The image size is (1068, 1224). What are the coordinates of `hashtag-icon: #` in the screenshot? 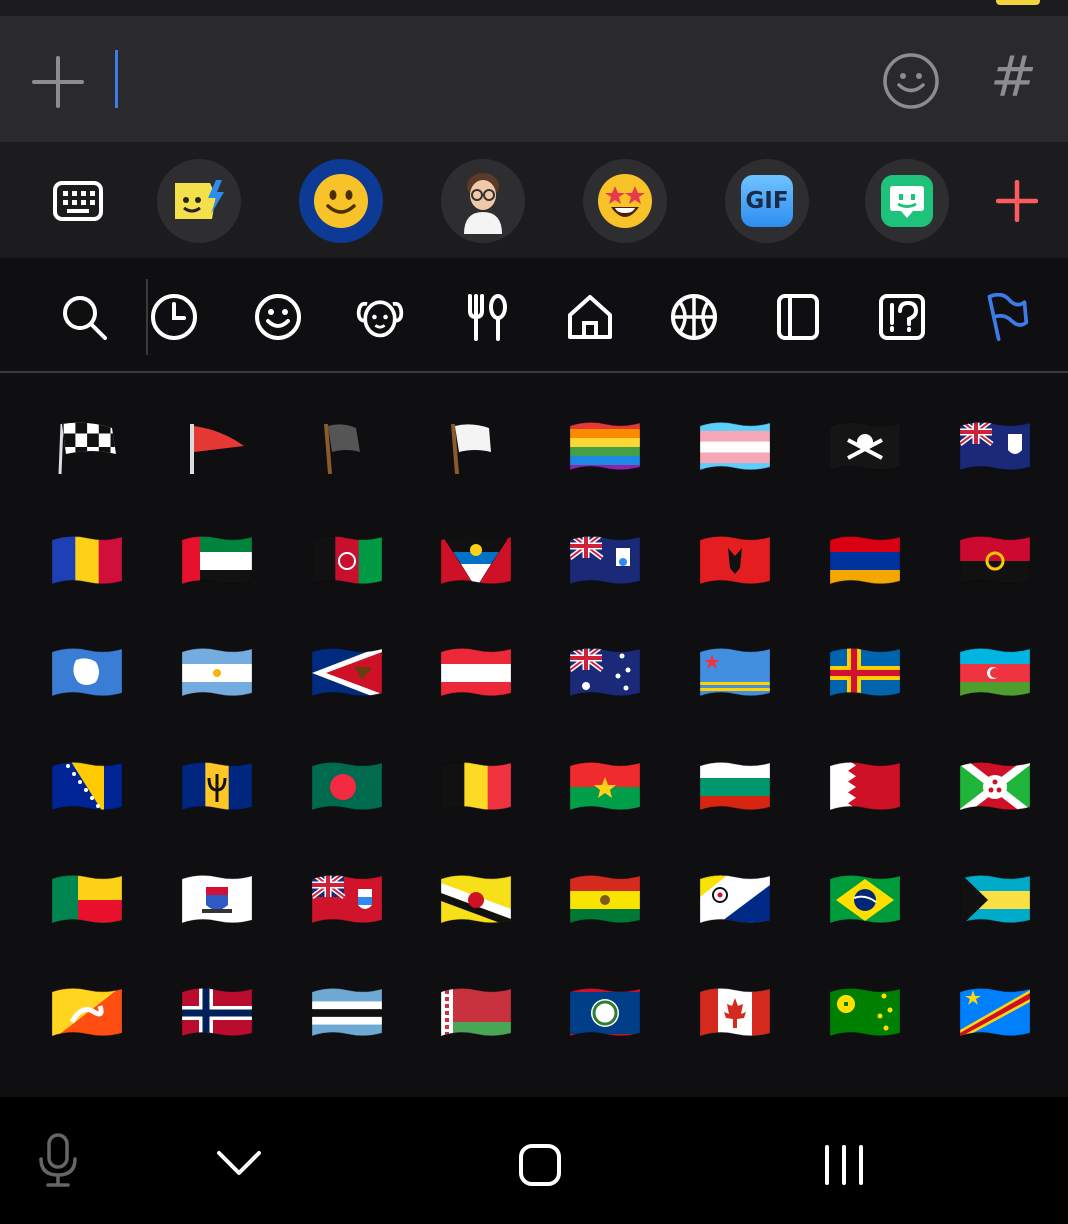 It's located at (1013, 78).